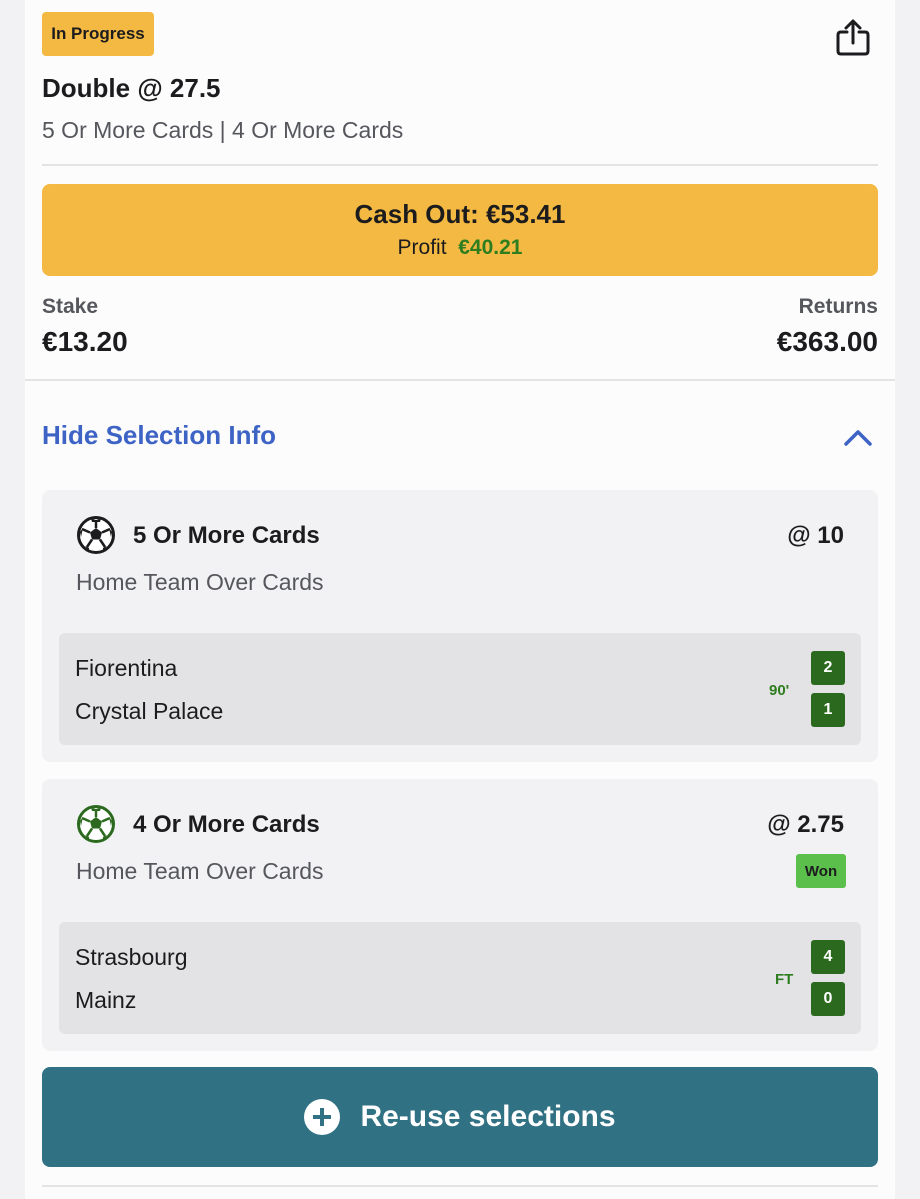 The height and width of the screenshot is (1199, 920). I want to click on selection-odds: @ 2.75, so click(805, 824).